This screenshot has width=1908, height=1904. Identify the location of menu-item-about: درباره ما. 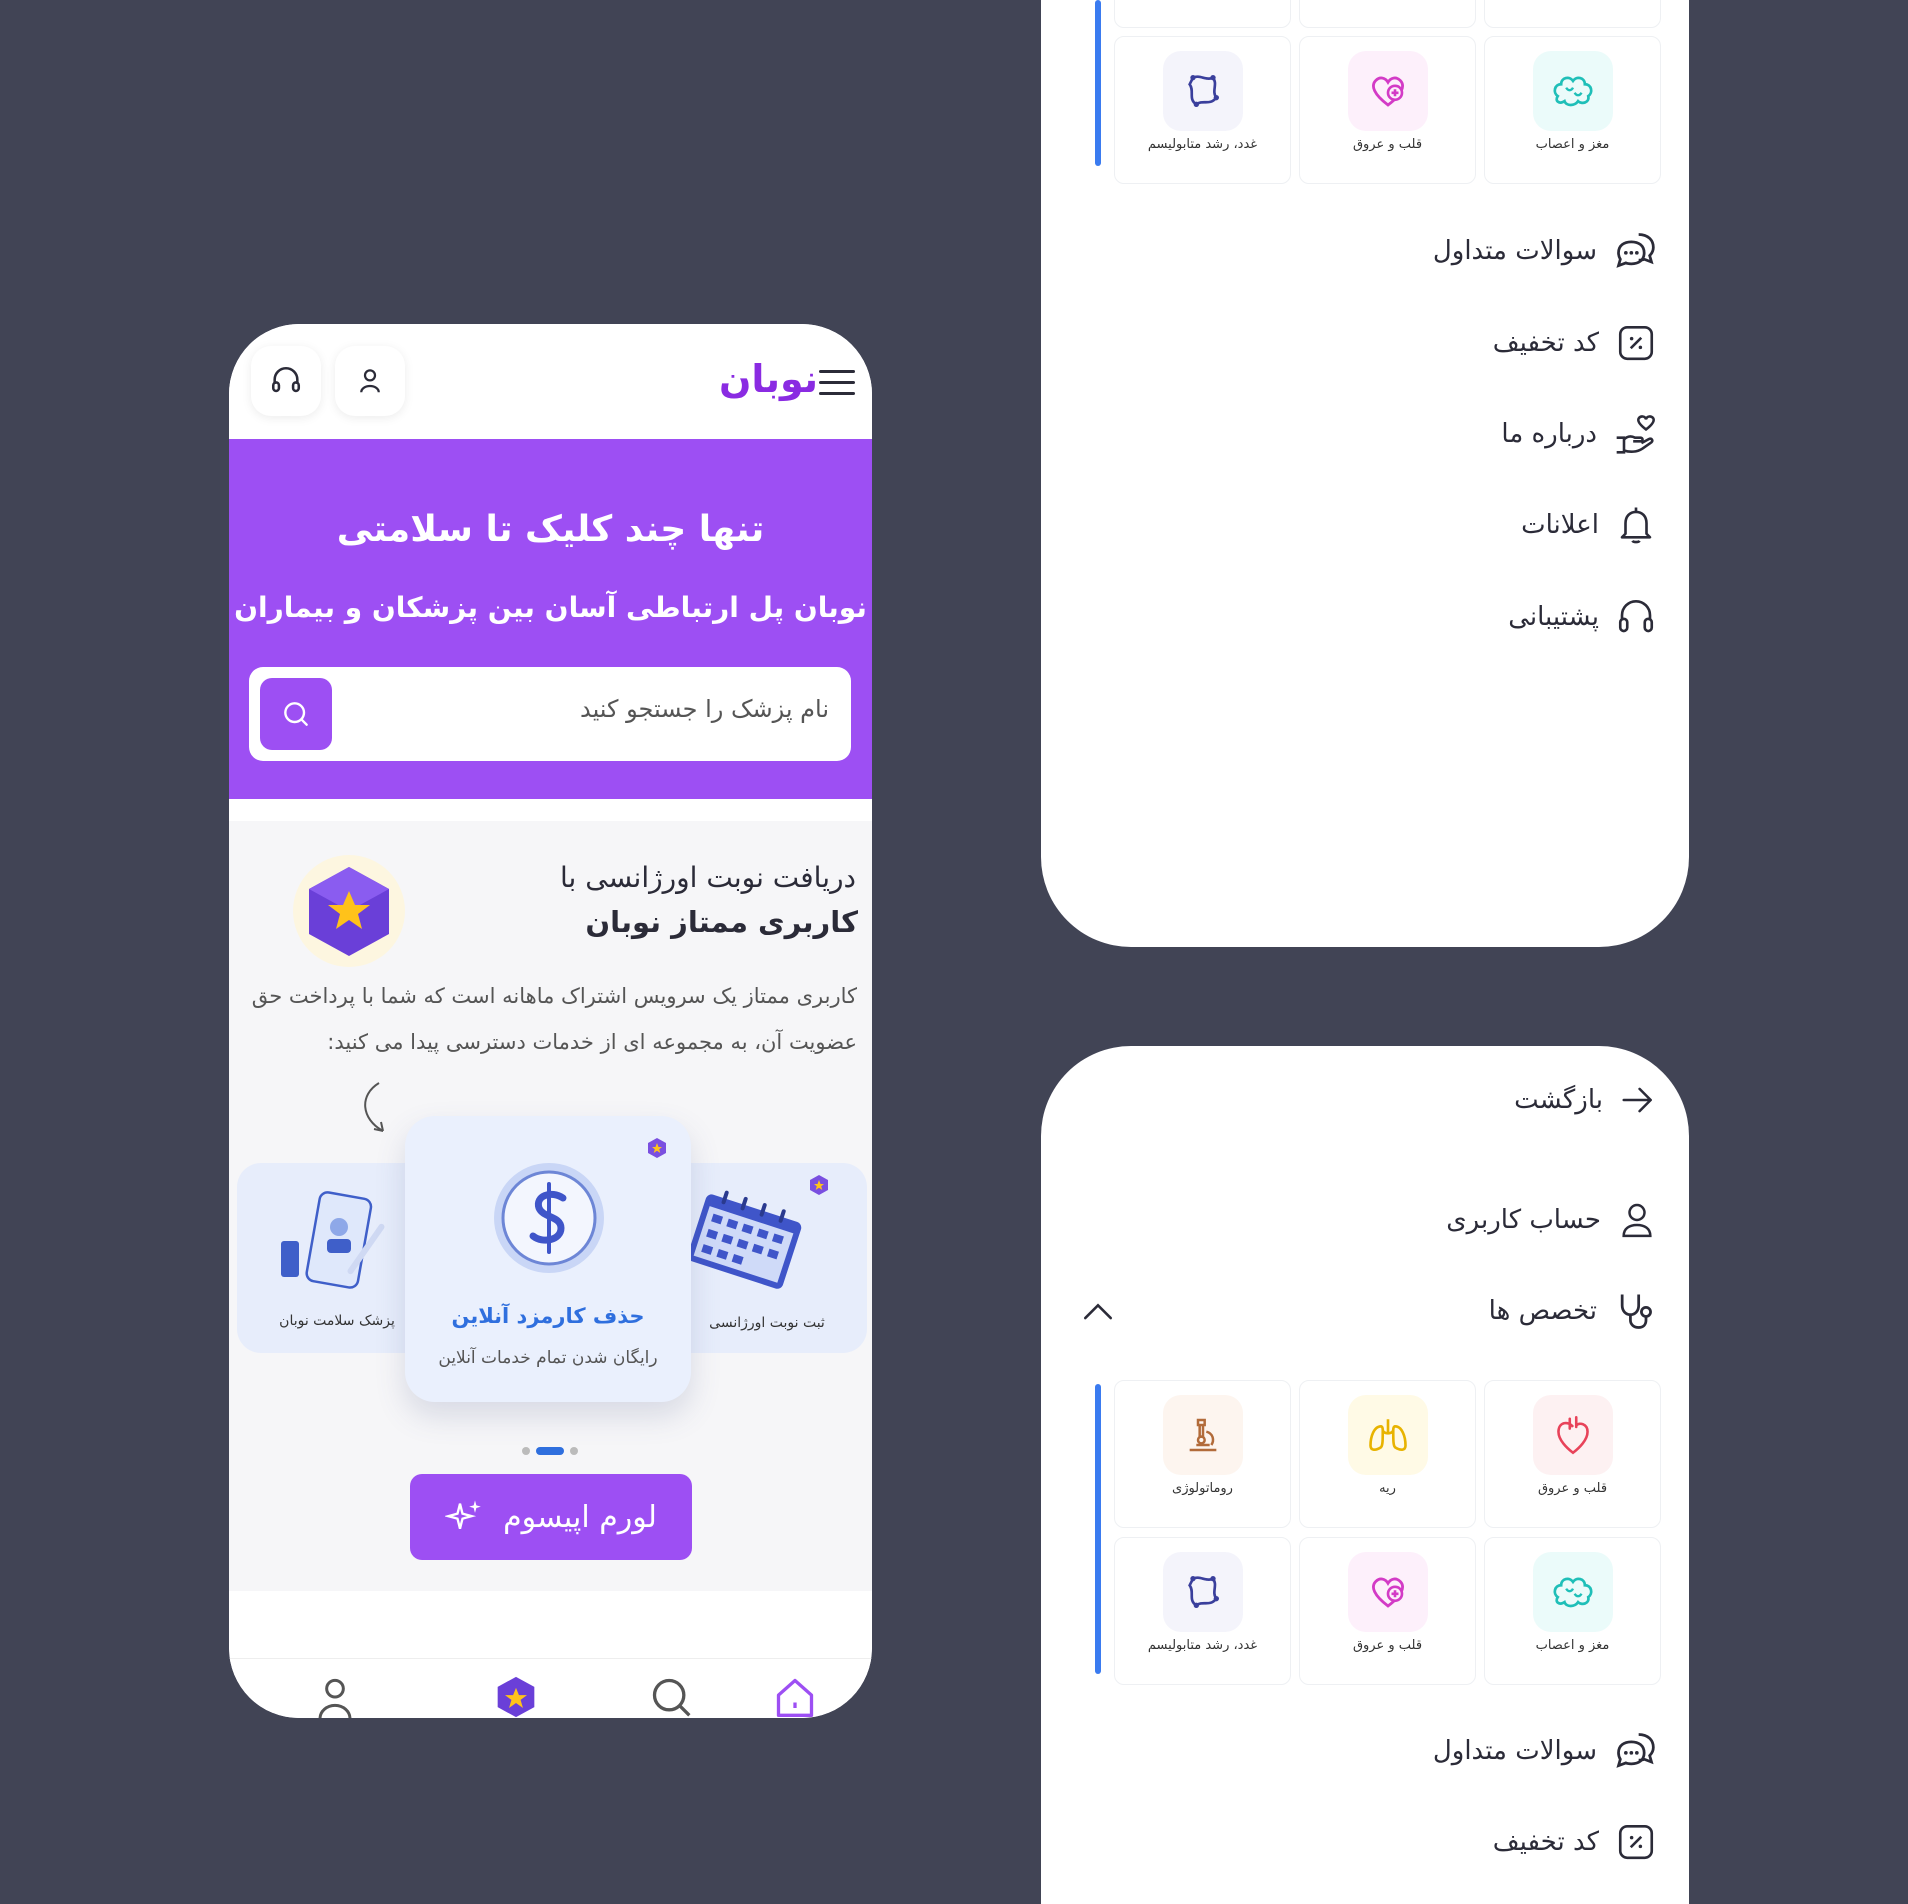
(1579, 434).